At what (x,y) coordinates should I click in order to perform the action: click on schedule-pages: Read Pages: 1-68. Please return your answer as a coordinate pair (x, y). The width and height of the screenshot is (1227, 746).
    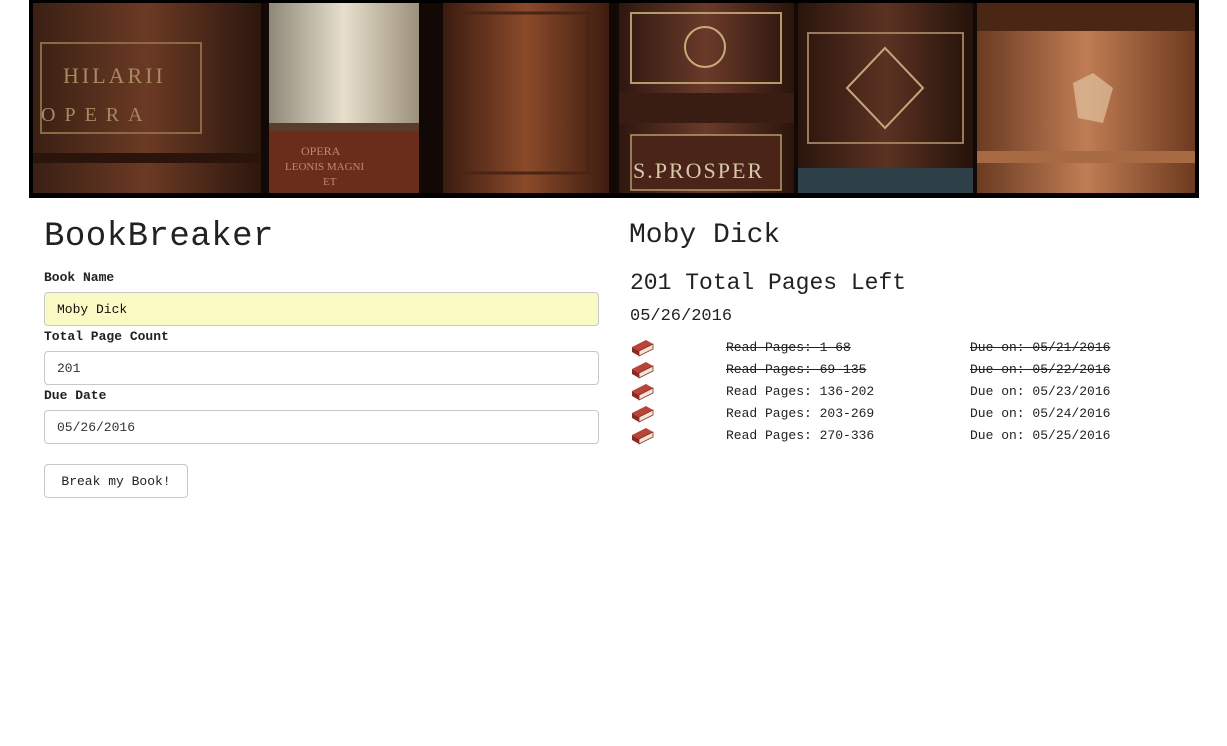
    Looking at the image, I should click on (788, 347).